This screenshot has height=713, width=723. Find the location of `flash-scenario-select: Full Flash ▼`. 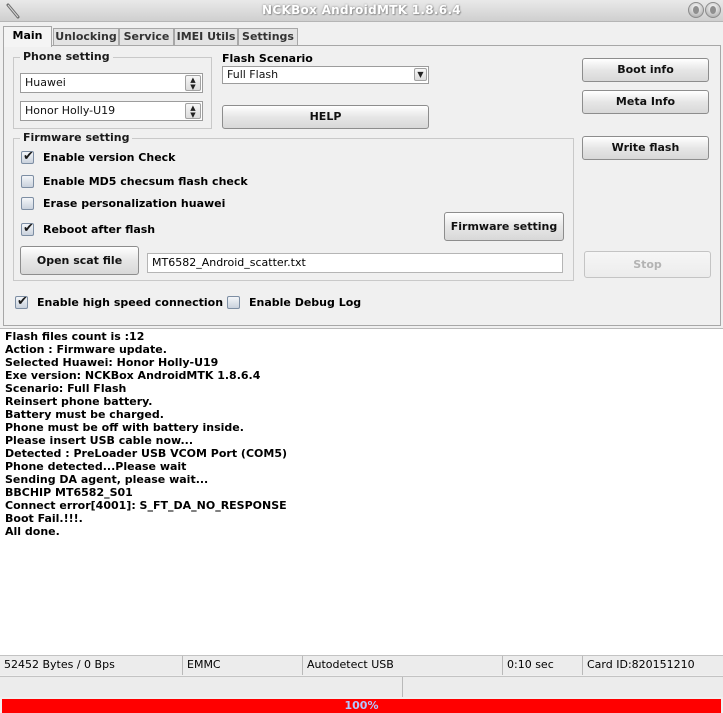

flash-scenario-select: Full Flash ▼ is located at coordinates (325, 75).